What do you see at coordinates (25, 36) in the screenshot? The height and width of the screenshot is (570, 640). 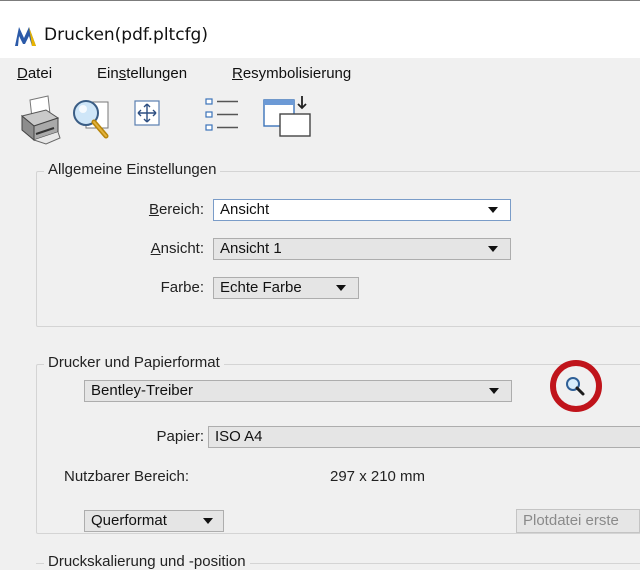 I see `microstation-logo-icon` at bounding box center [25, 36].